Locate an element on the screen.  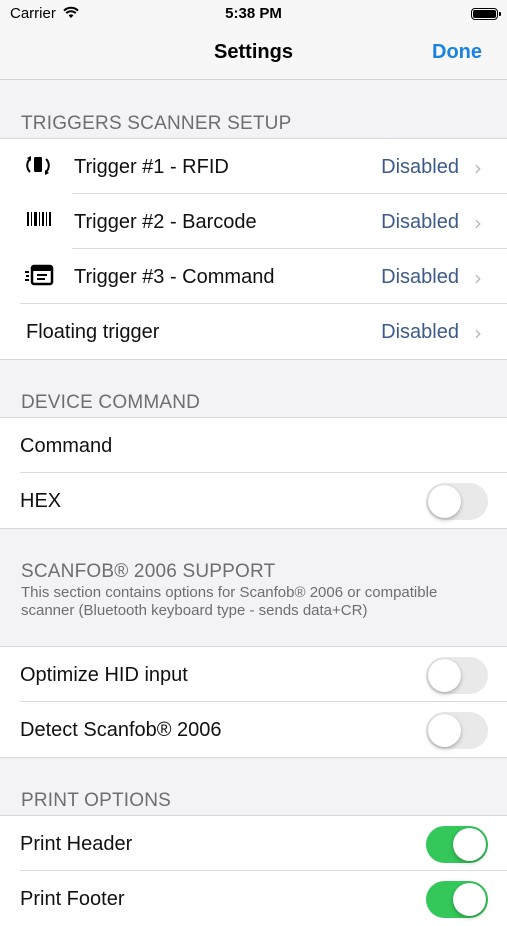
page-title: Settings is located at coordinates (253, 52).